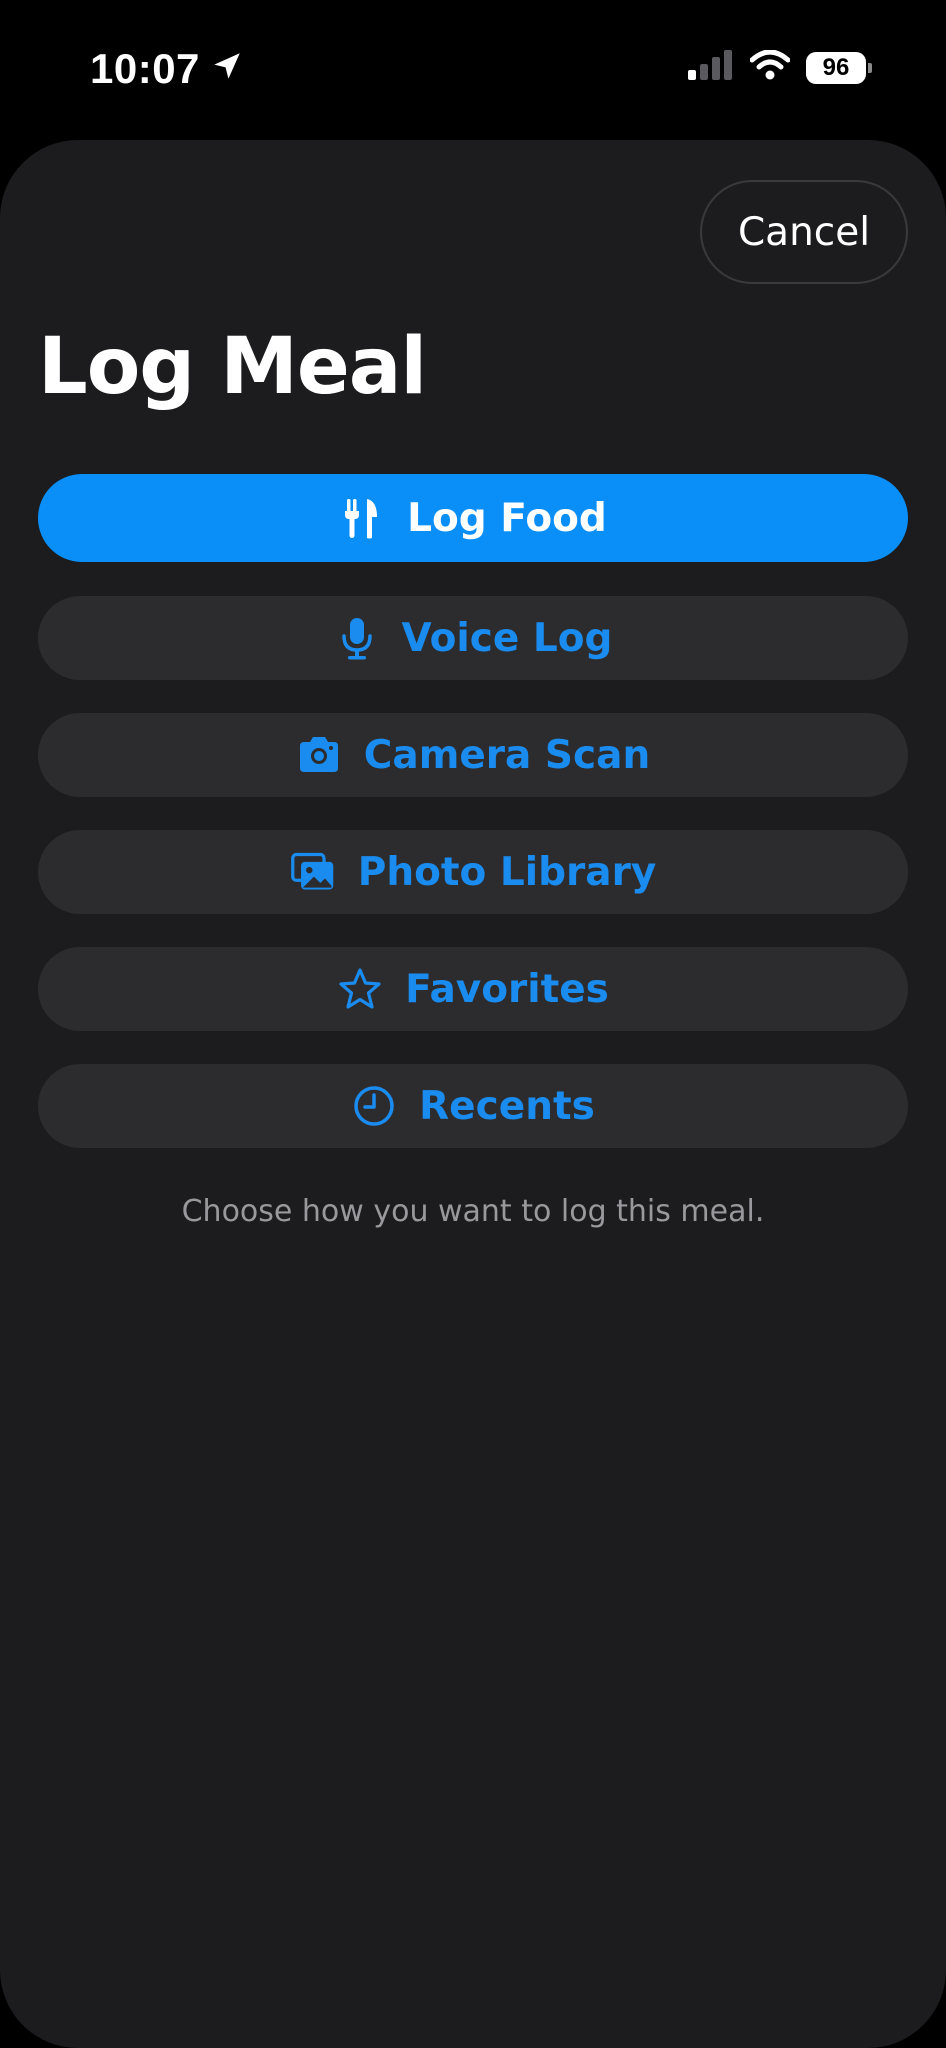 Image resolution: width=946 pixels, height=2048 pixels. Describe the element at coordinates (507, 638) in the screenshot. I see `option-label: Voice Log` at that location.